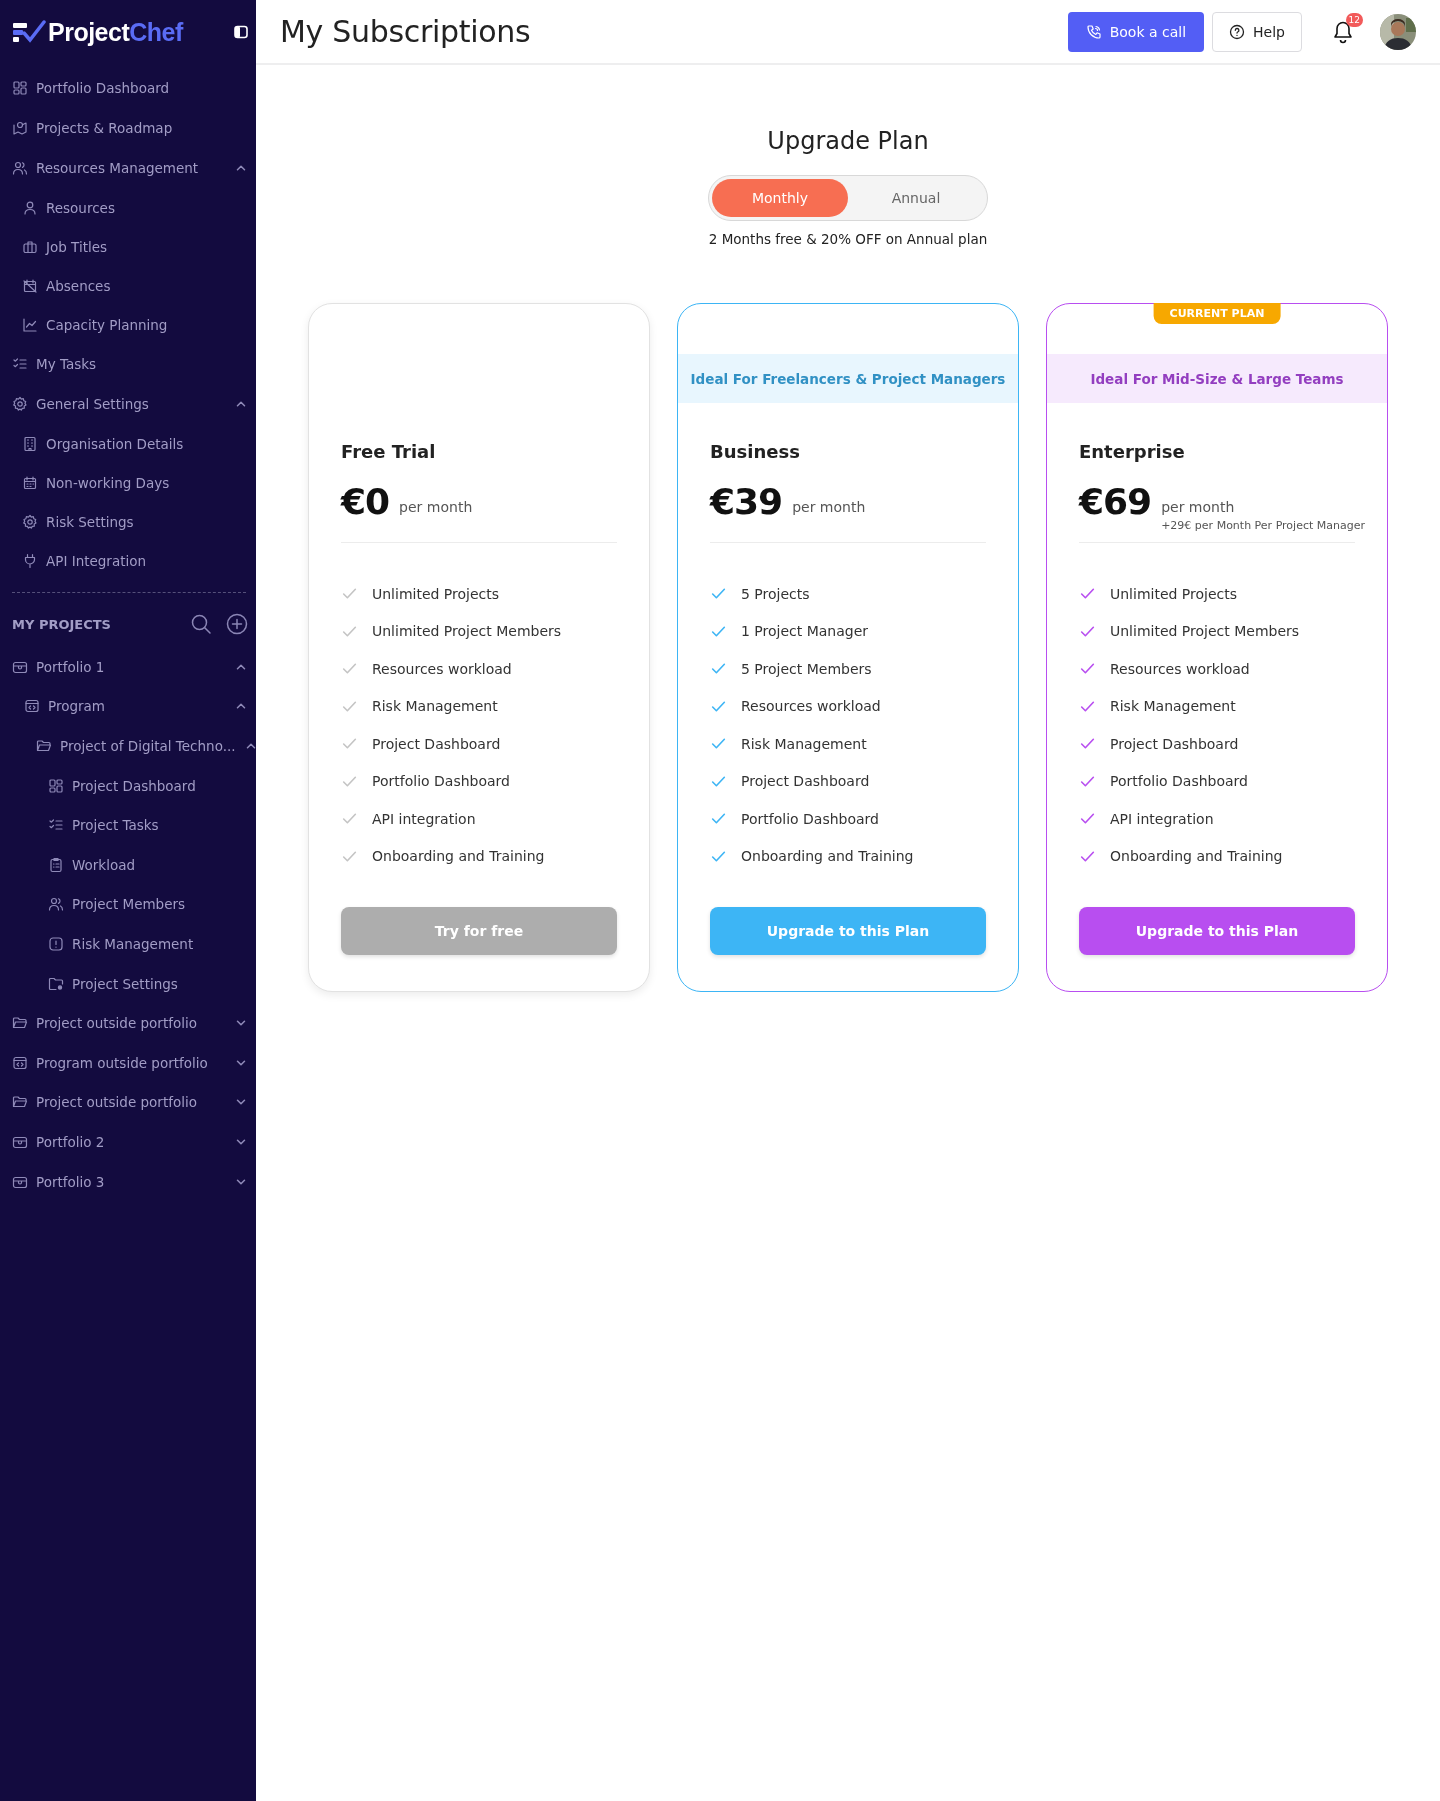 This screenshot has width=1440, height=1801. What do you see at coordinates (1115, 502) in the screenshot?
I see `plan-price: €69` at bounding box center [1115, 502].